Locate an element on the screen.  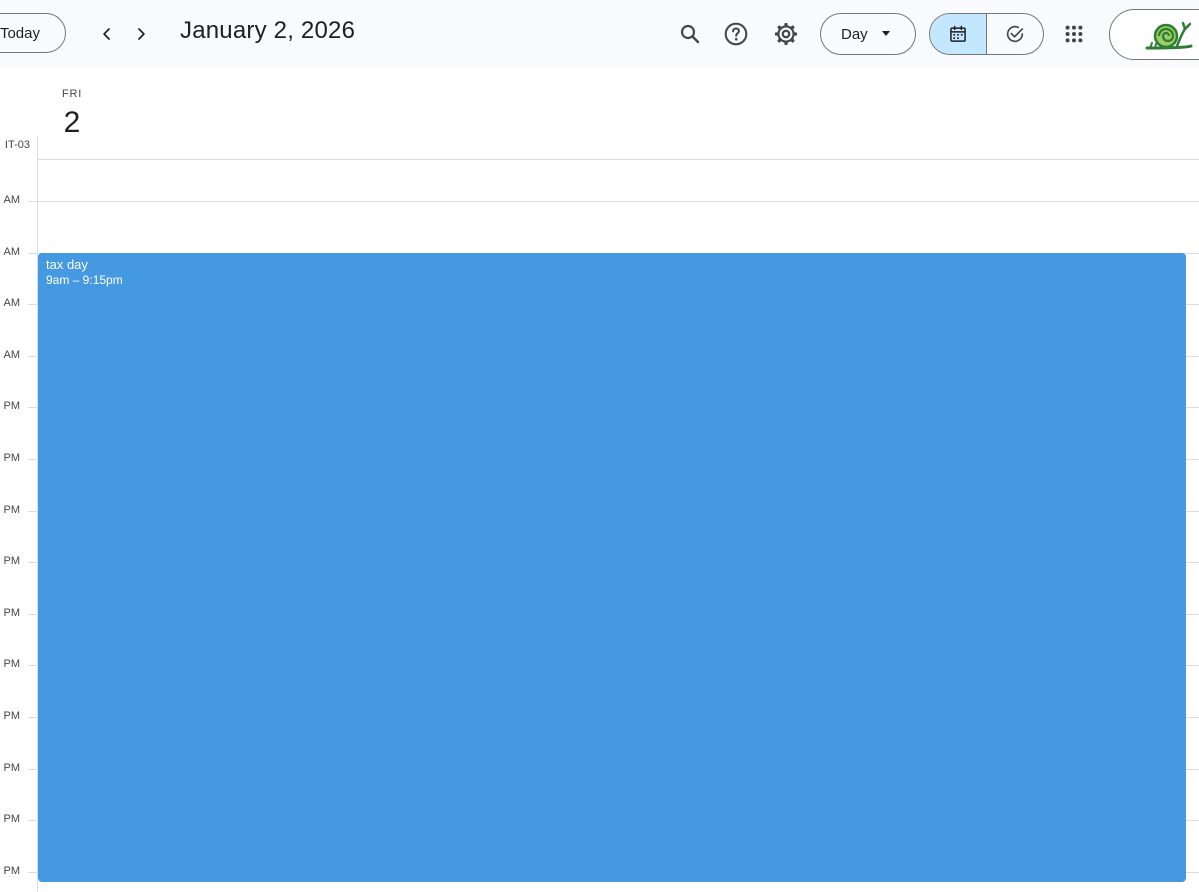
day-of-week-label: FRI is located at coordinates (72, 94).